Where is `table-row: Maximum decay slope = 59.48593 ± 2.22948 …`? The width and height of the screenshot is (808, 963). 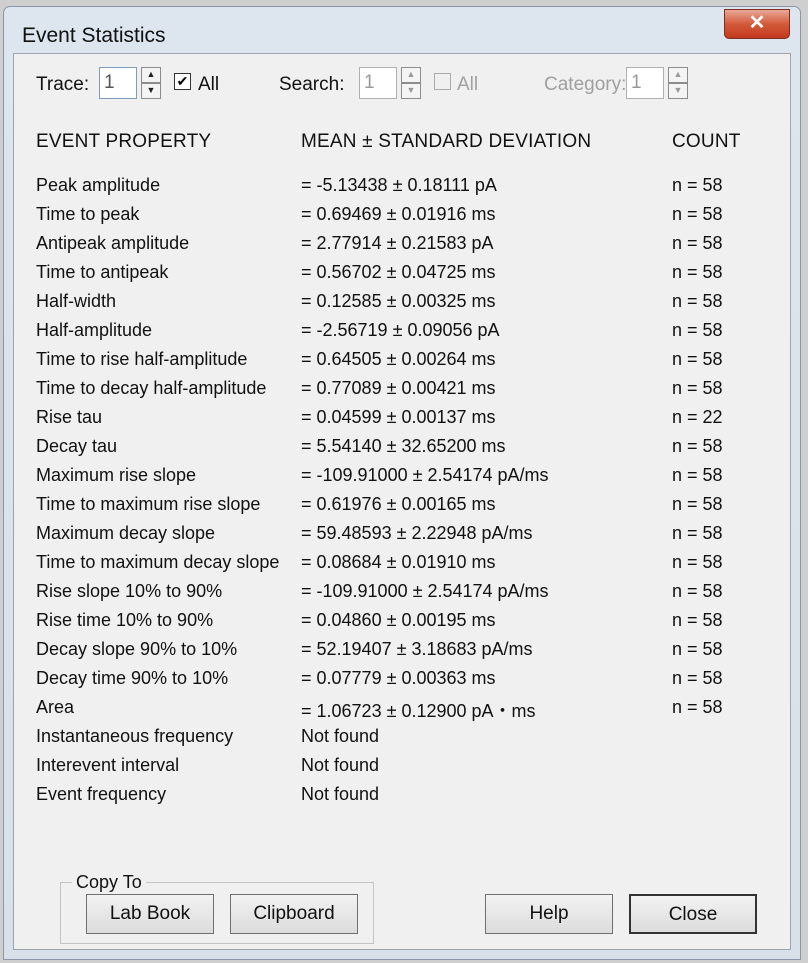
table-row: Maximum decay slope = 59.48593 ± 2.22948 … is located at coordinates (402, 538).